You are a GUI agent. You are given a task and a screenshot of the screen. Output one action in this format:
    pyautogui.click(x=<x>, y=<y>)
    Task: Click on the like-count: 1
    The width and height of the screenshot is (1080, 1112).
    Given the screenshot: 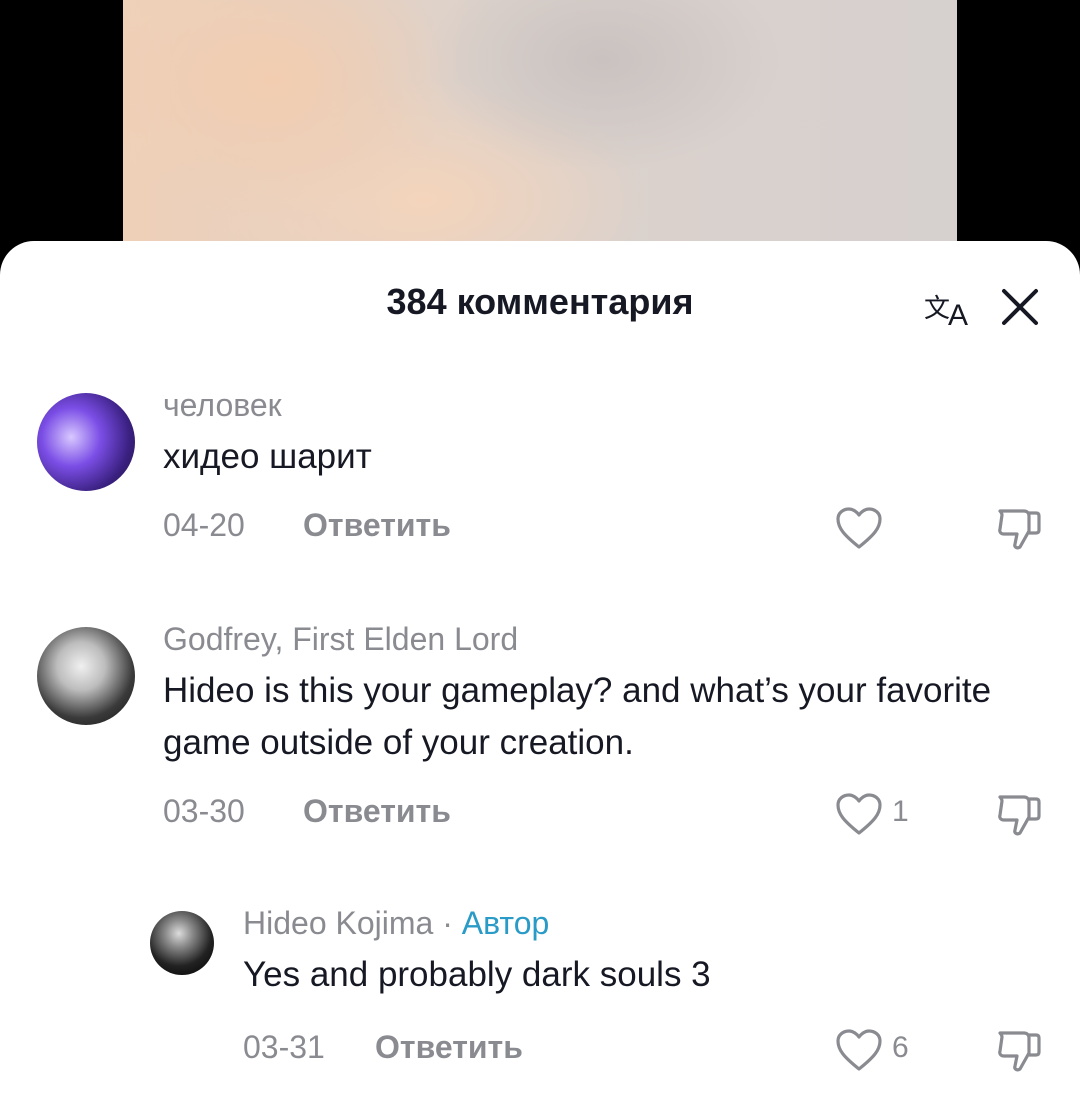 What is the action you would take?
    pyautogui.click(x=900, y=811)
    